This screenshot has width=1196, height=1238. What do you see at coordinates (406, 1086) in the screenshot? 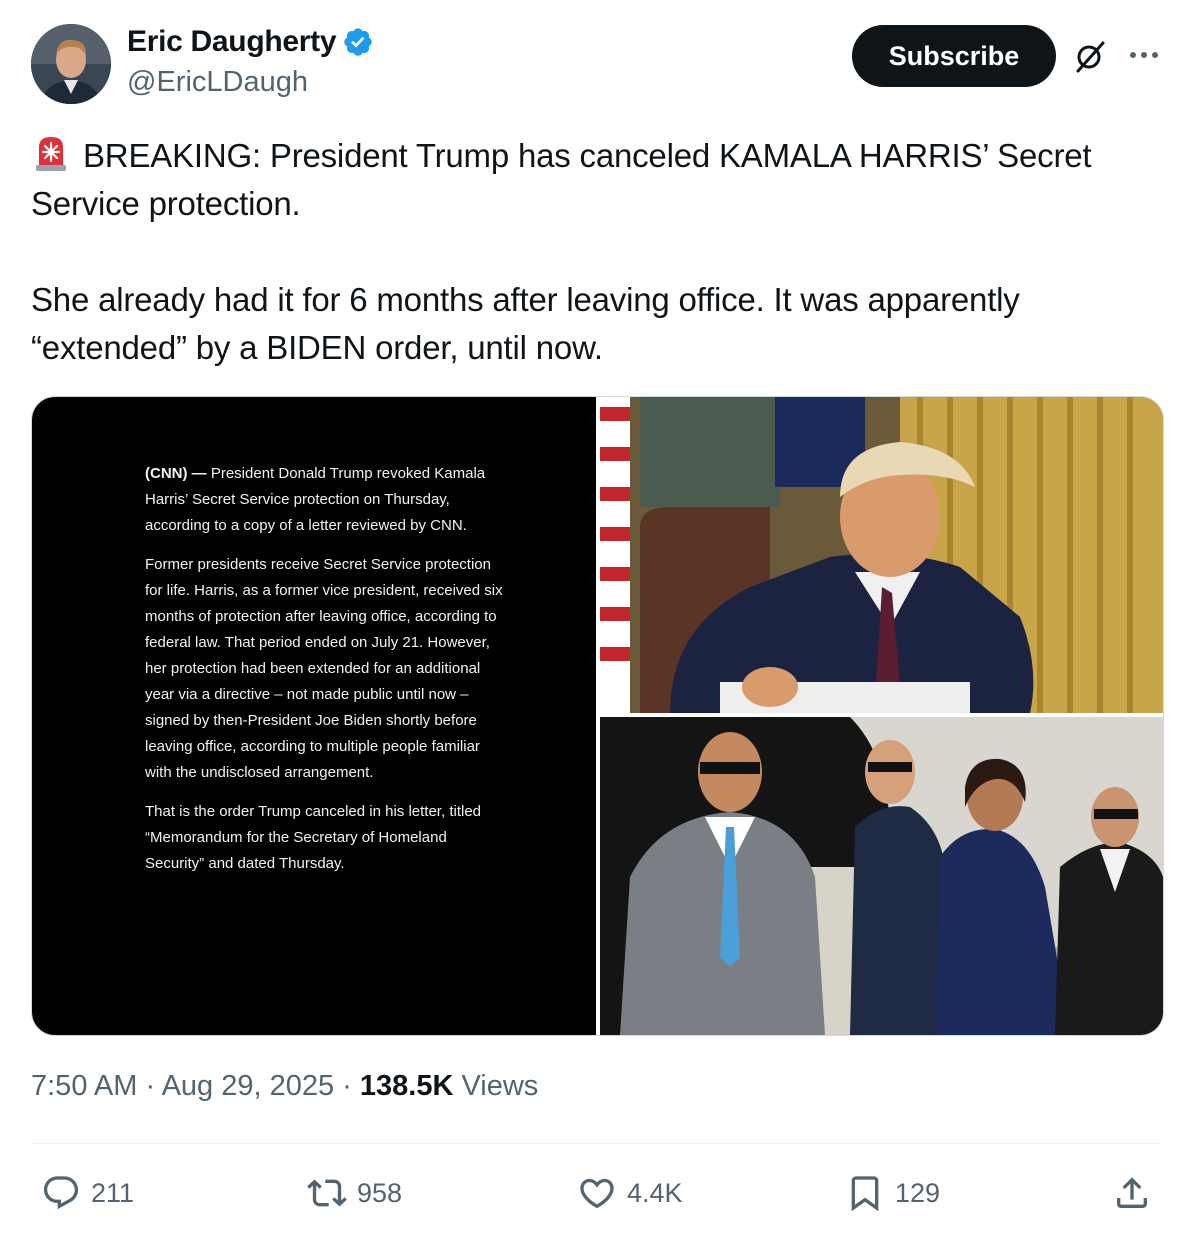
I see `views-count: 138.5K` at bounding box center [406, 1086].